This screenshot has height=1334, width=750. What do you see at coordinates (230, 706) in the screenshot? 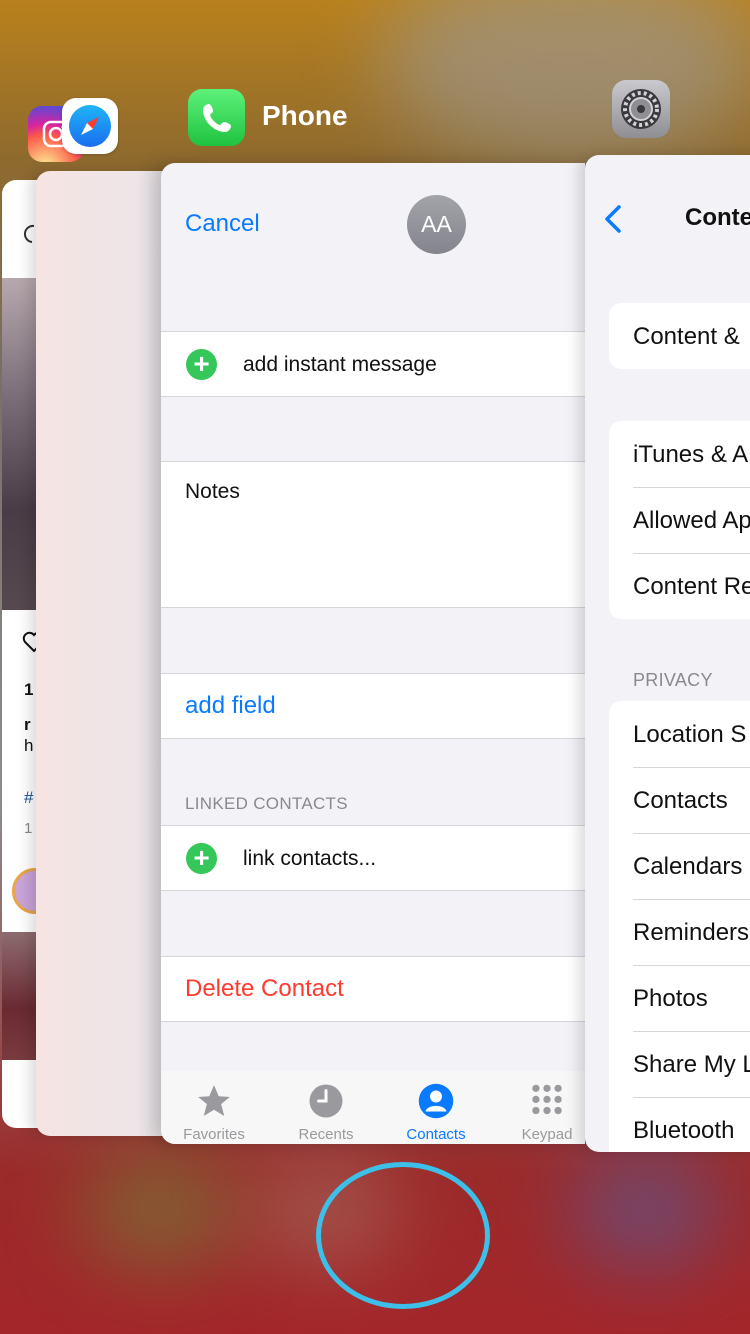
I see `add-field-button: add field` at bounding box center [230, 706].